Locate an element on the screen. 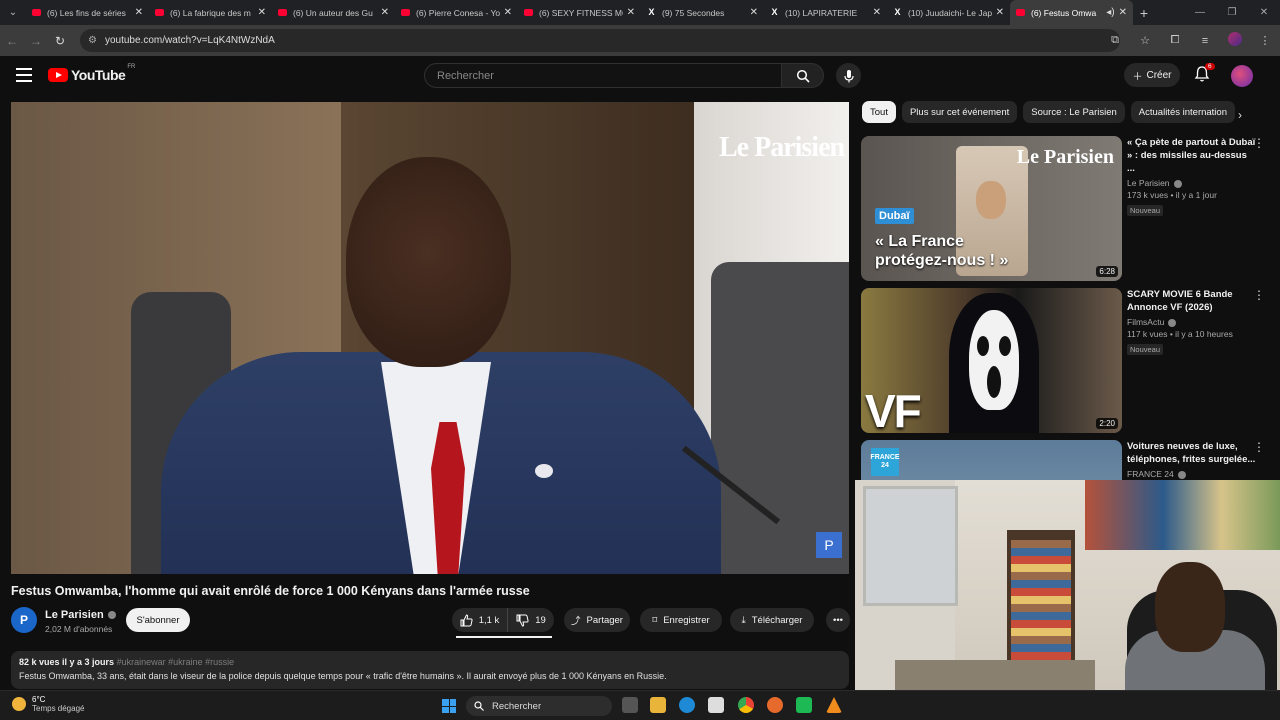  vlc-icon is located at coordinates (834, 705).